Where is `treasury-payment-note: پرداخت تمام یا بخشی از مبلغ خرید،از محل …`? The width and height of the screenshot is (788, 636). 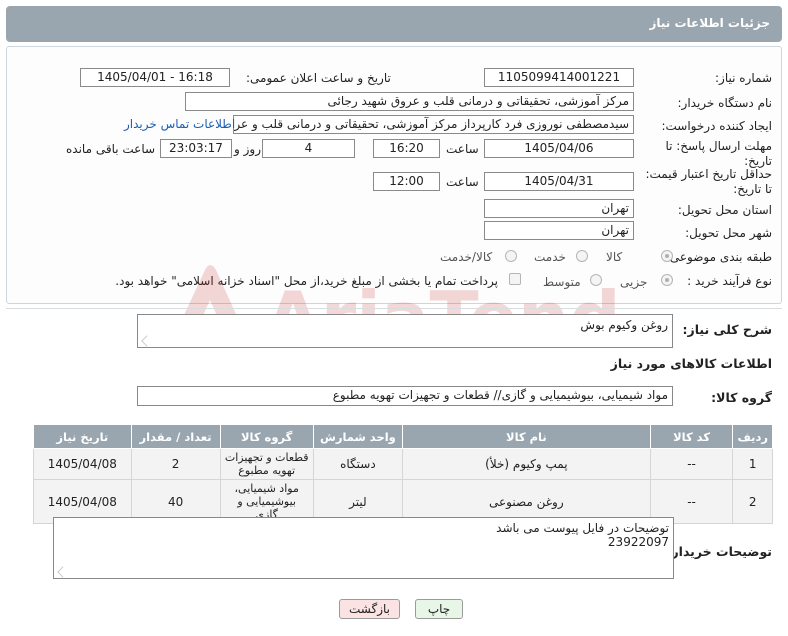
treasury-payment-note: پرداخت تمام یا بخشی از مبلغ خرید،از محل … is located at coordinates (306, 281).